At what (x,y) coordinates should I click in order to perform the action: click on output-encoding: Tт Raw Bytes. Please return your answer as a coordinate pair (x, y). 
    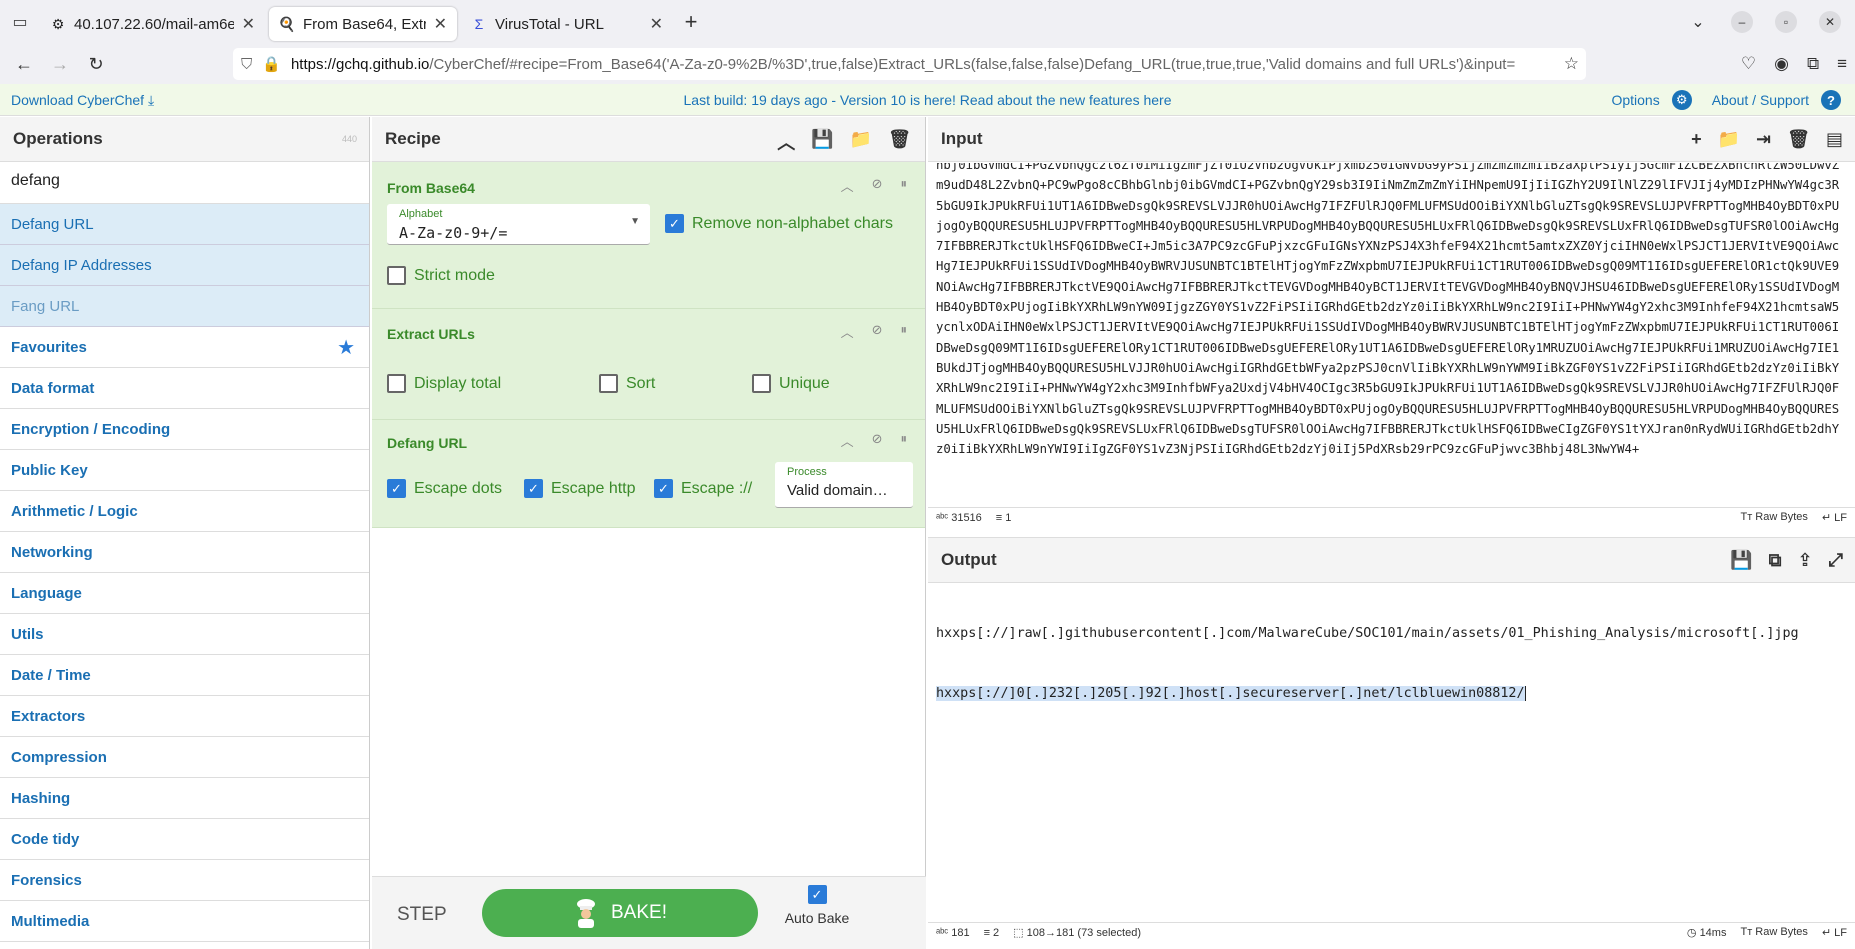
    Looking at the image, I should click on (1773, 932).